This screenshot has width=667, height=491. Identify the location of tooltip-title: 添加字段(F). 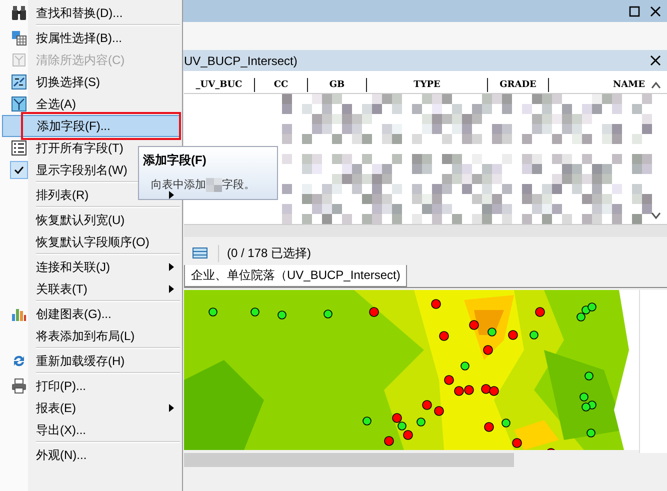
(175, 160).